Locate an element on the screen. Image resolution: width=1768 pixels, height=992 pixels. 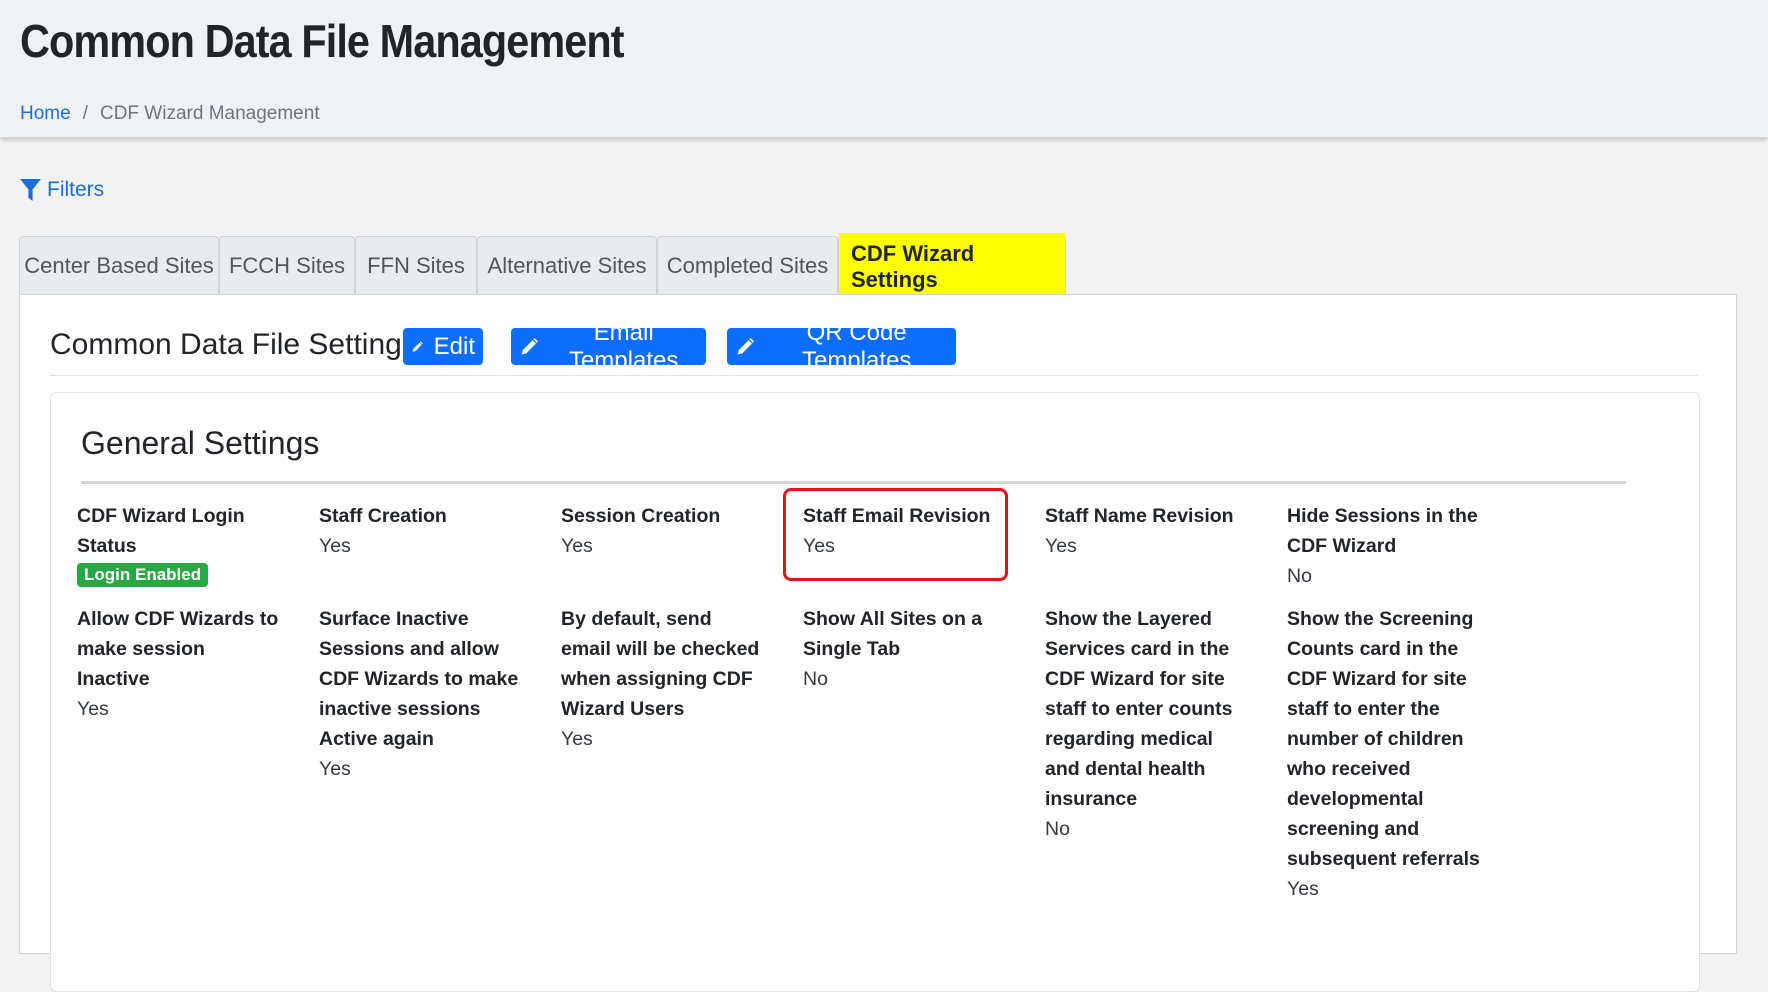
setting-login-status: CDF Wizard Login Status Login Enabled is located at coordinates (179, 544).